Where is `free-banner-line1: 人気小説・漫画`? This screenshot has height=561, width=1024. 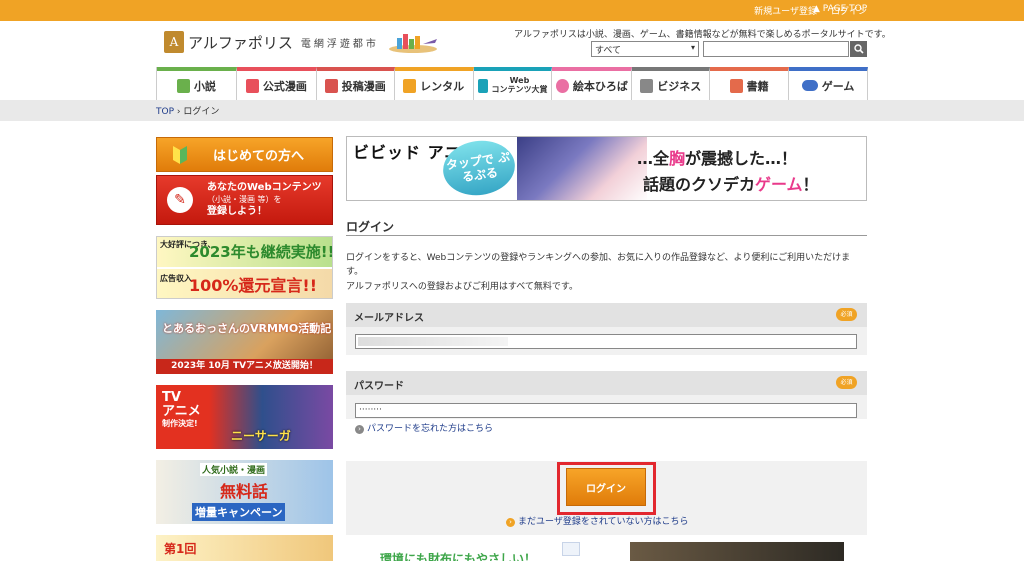
free-banner-line1: 人気小説・漫画 is located at coordinates (234, 469).